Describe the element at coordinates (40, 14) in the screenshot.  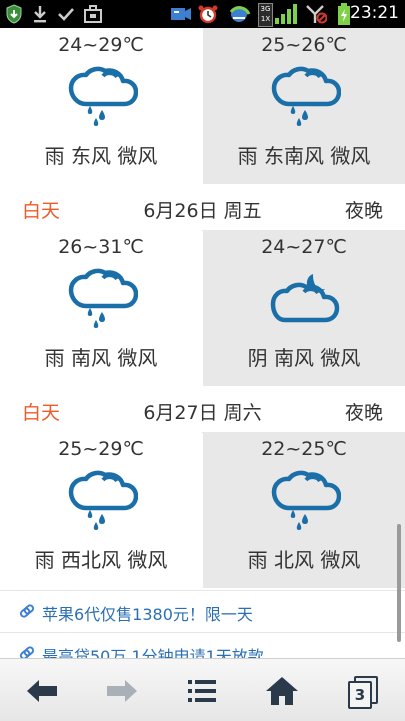
I see `download-icon` at that location.